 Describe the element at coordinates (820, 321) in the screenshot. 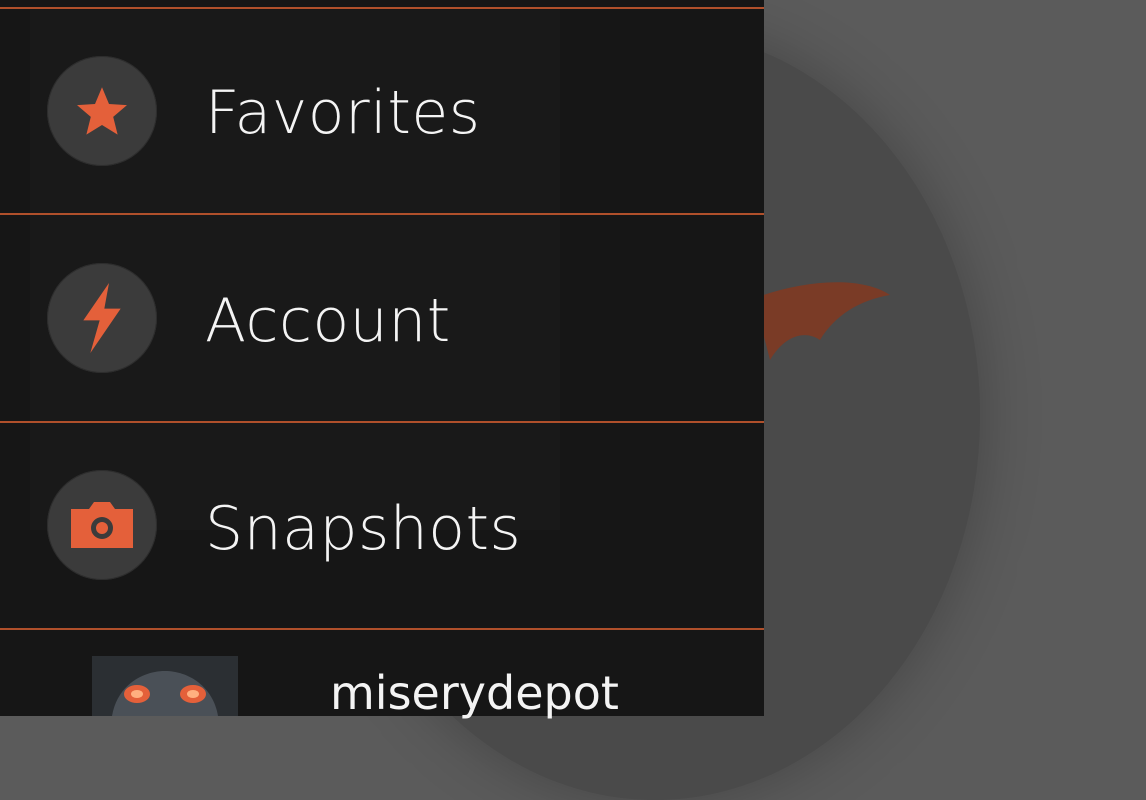

I see `background-wing-icon` at that location.